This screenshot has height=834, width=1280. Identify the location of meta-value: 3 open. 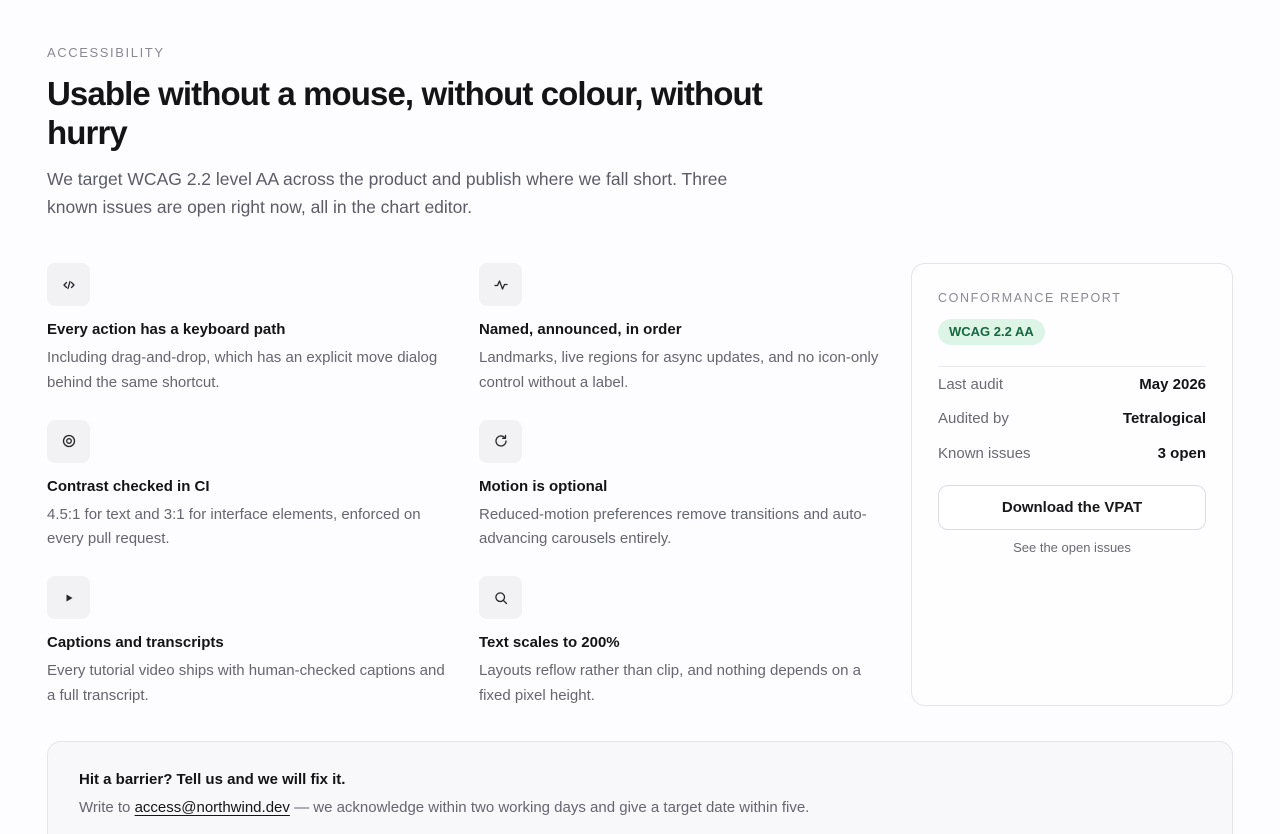
(1181, 453).